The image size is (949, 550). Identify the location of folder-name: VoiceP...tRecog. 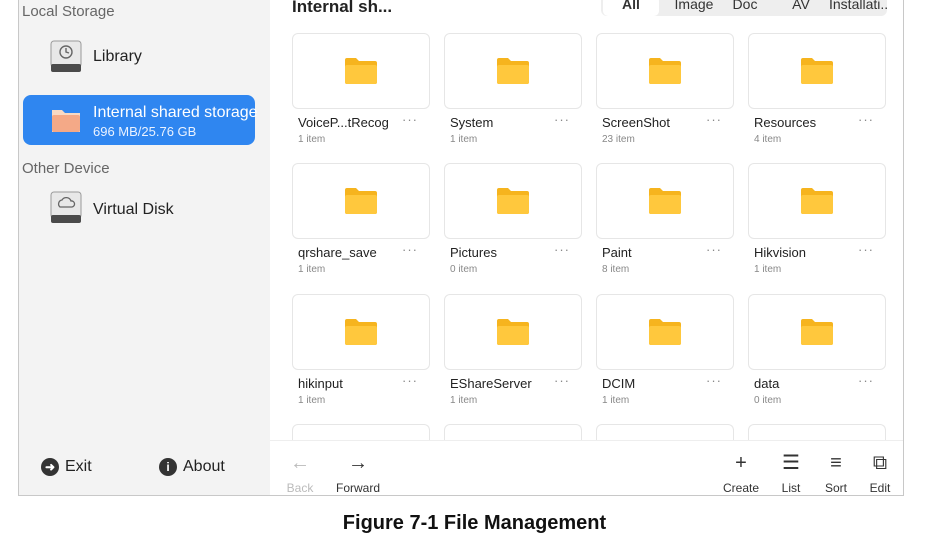
(343, 122).